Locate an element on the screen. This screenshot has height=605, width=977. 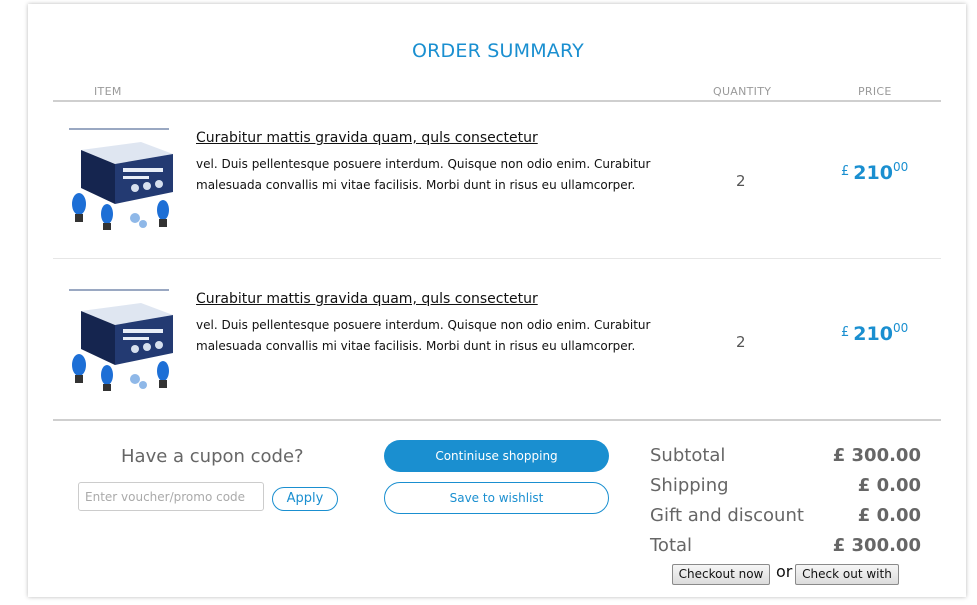
column-header-price: PRICE is located at coordinates (875, 91).